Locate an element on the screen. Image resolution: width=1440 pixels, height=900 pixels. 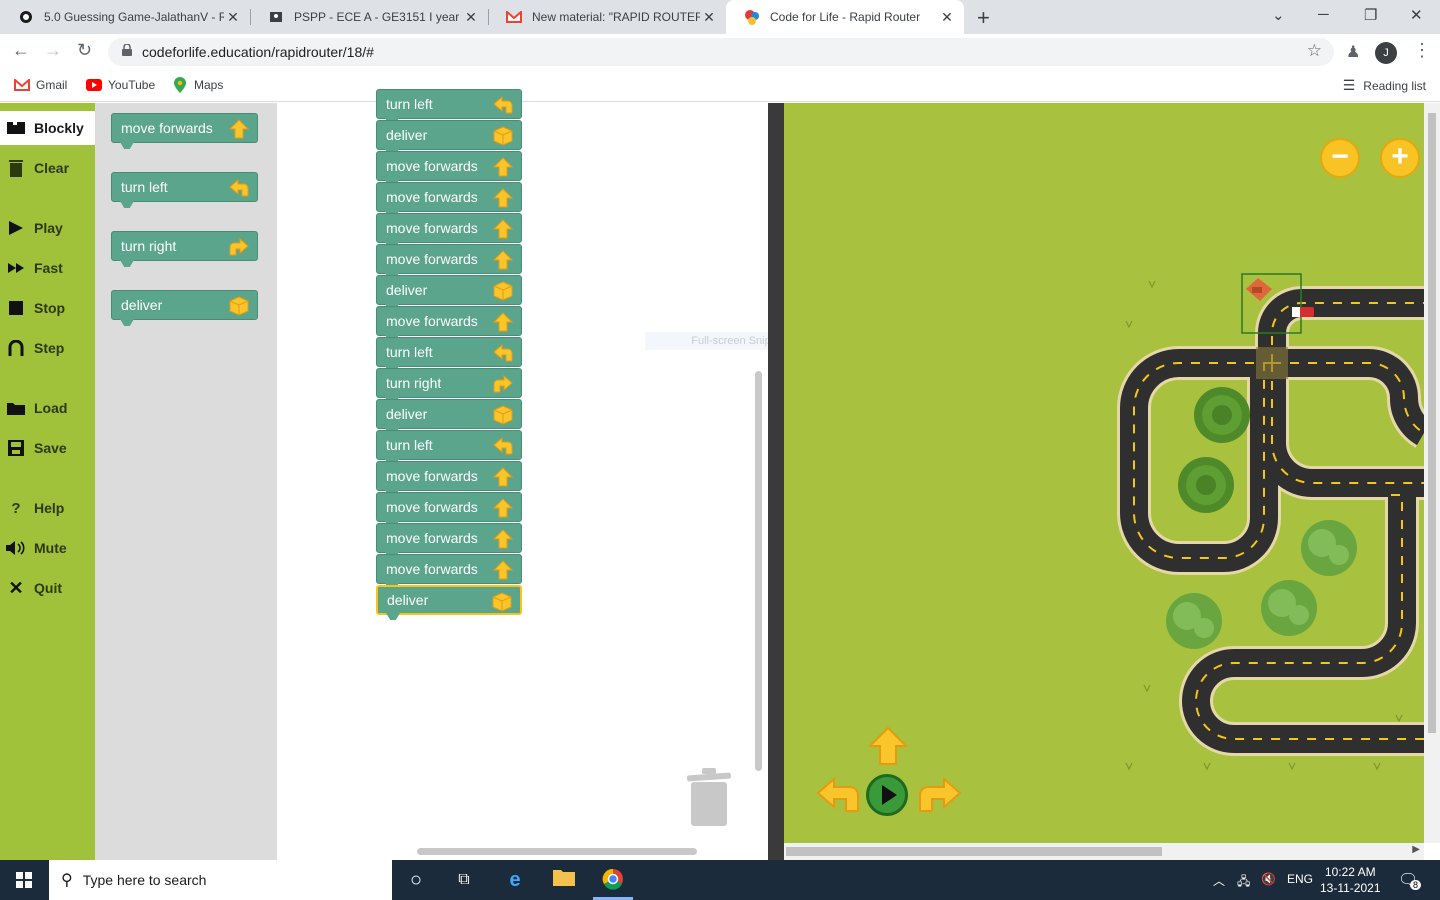
new-tab-icon: + is located at coordinates (983, 18).